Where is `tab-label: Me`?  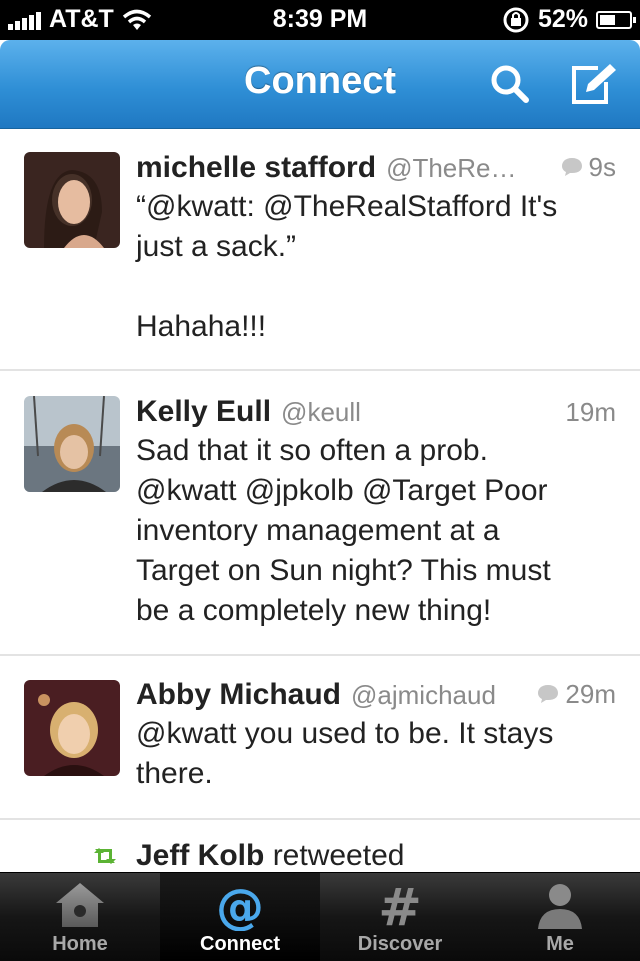
tab-label: Me is located at coordinates (560, 944).